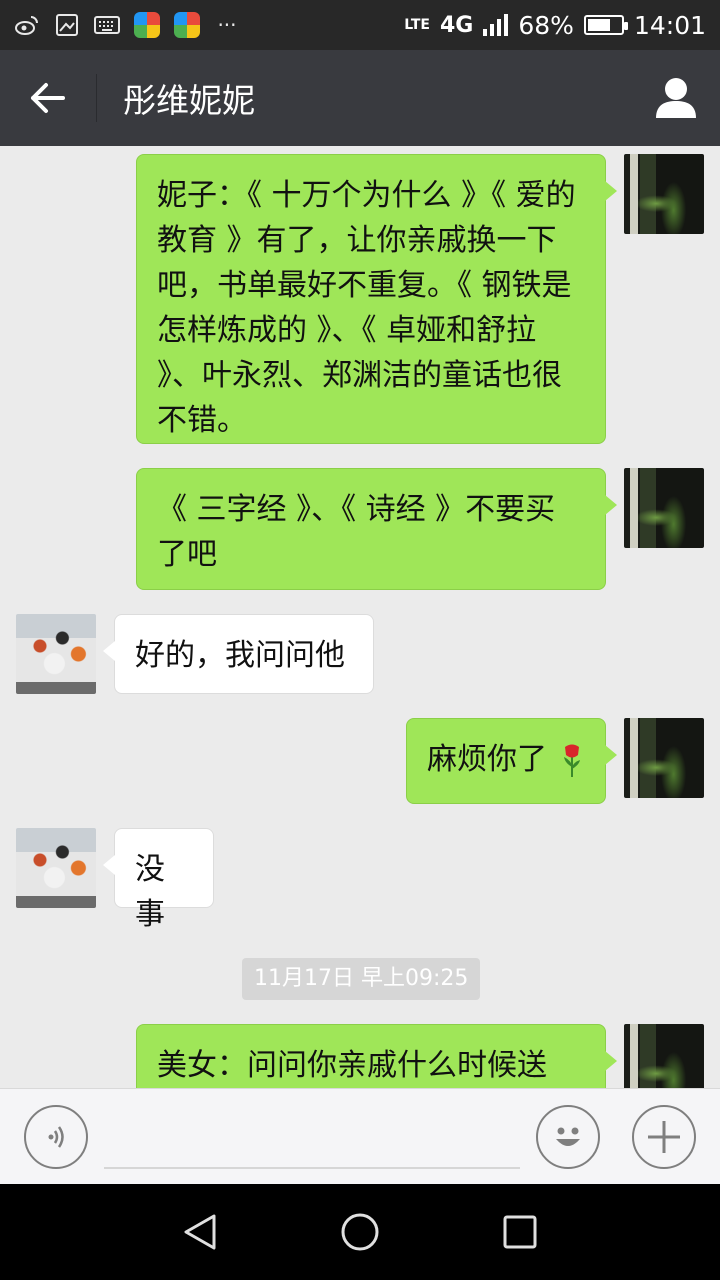  Describe the element at coordinates (127, 25) in the screenshot. I see `status-notifications: ···` at that location.